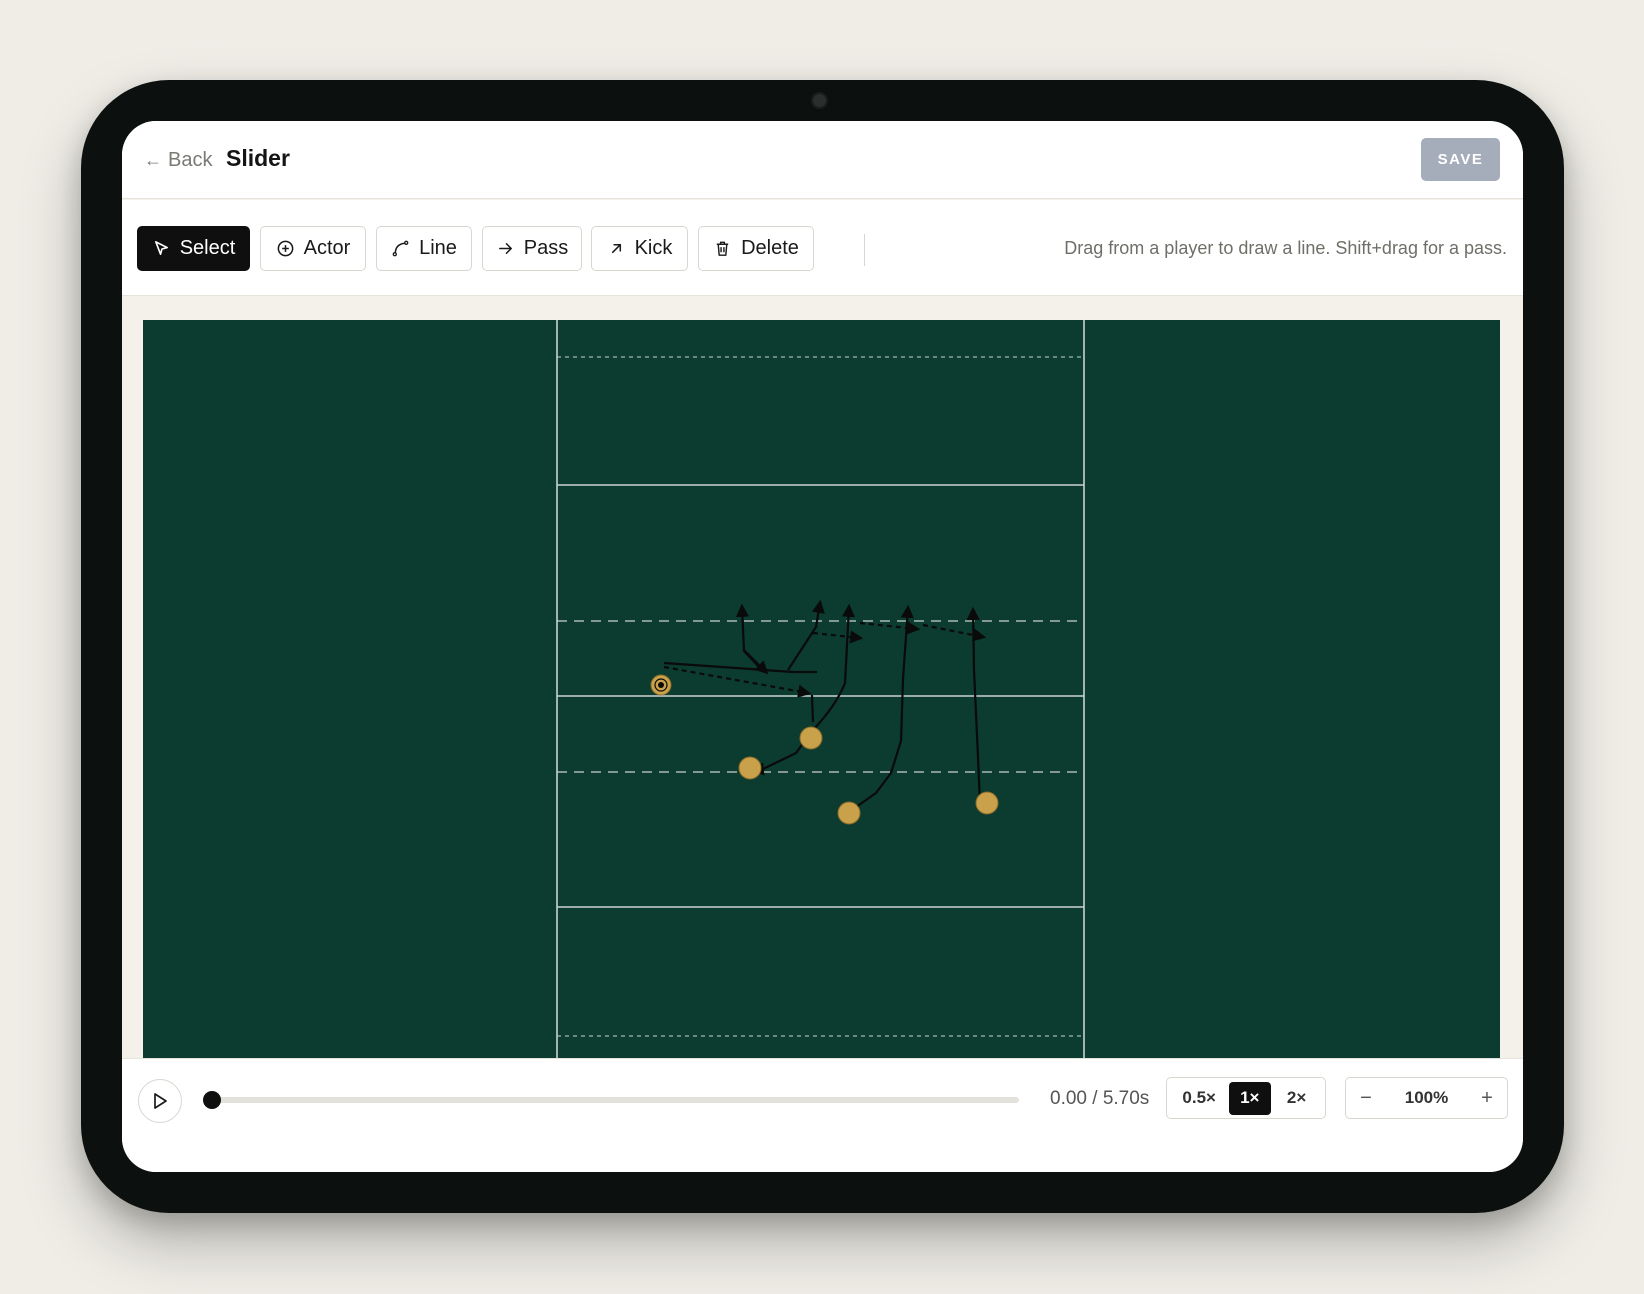 This screenshot has height=1294, width=1644. What do you see at coordinates (819, 100) in the screenshot?
I see `camera-icon` at bounding box center [819, 100].